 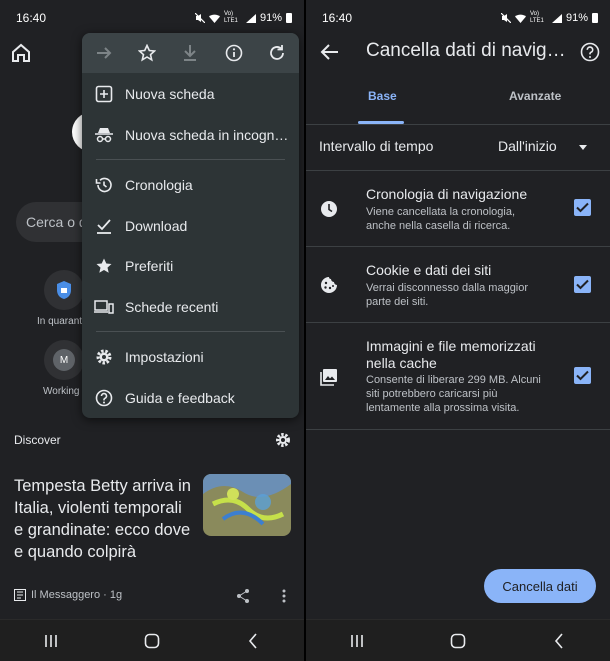 I want to click on gear-icon, so click(x=283, y=440).